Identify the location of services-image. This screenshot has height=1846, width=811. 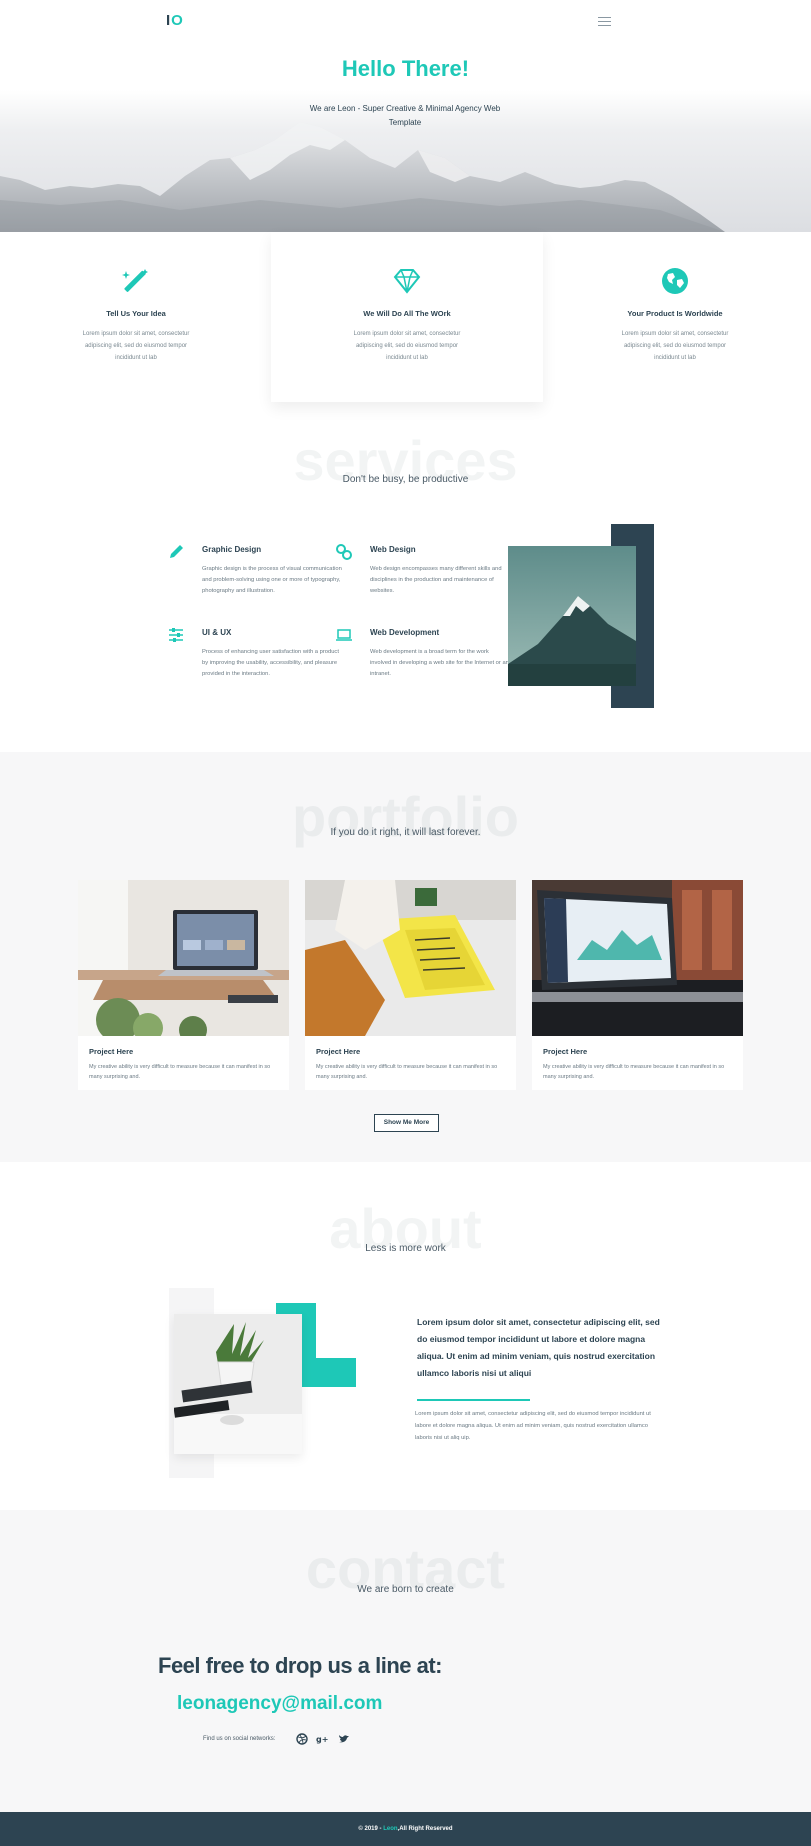
(572, 616).